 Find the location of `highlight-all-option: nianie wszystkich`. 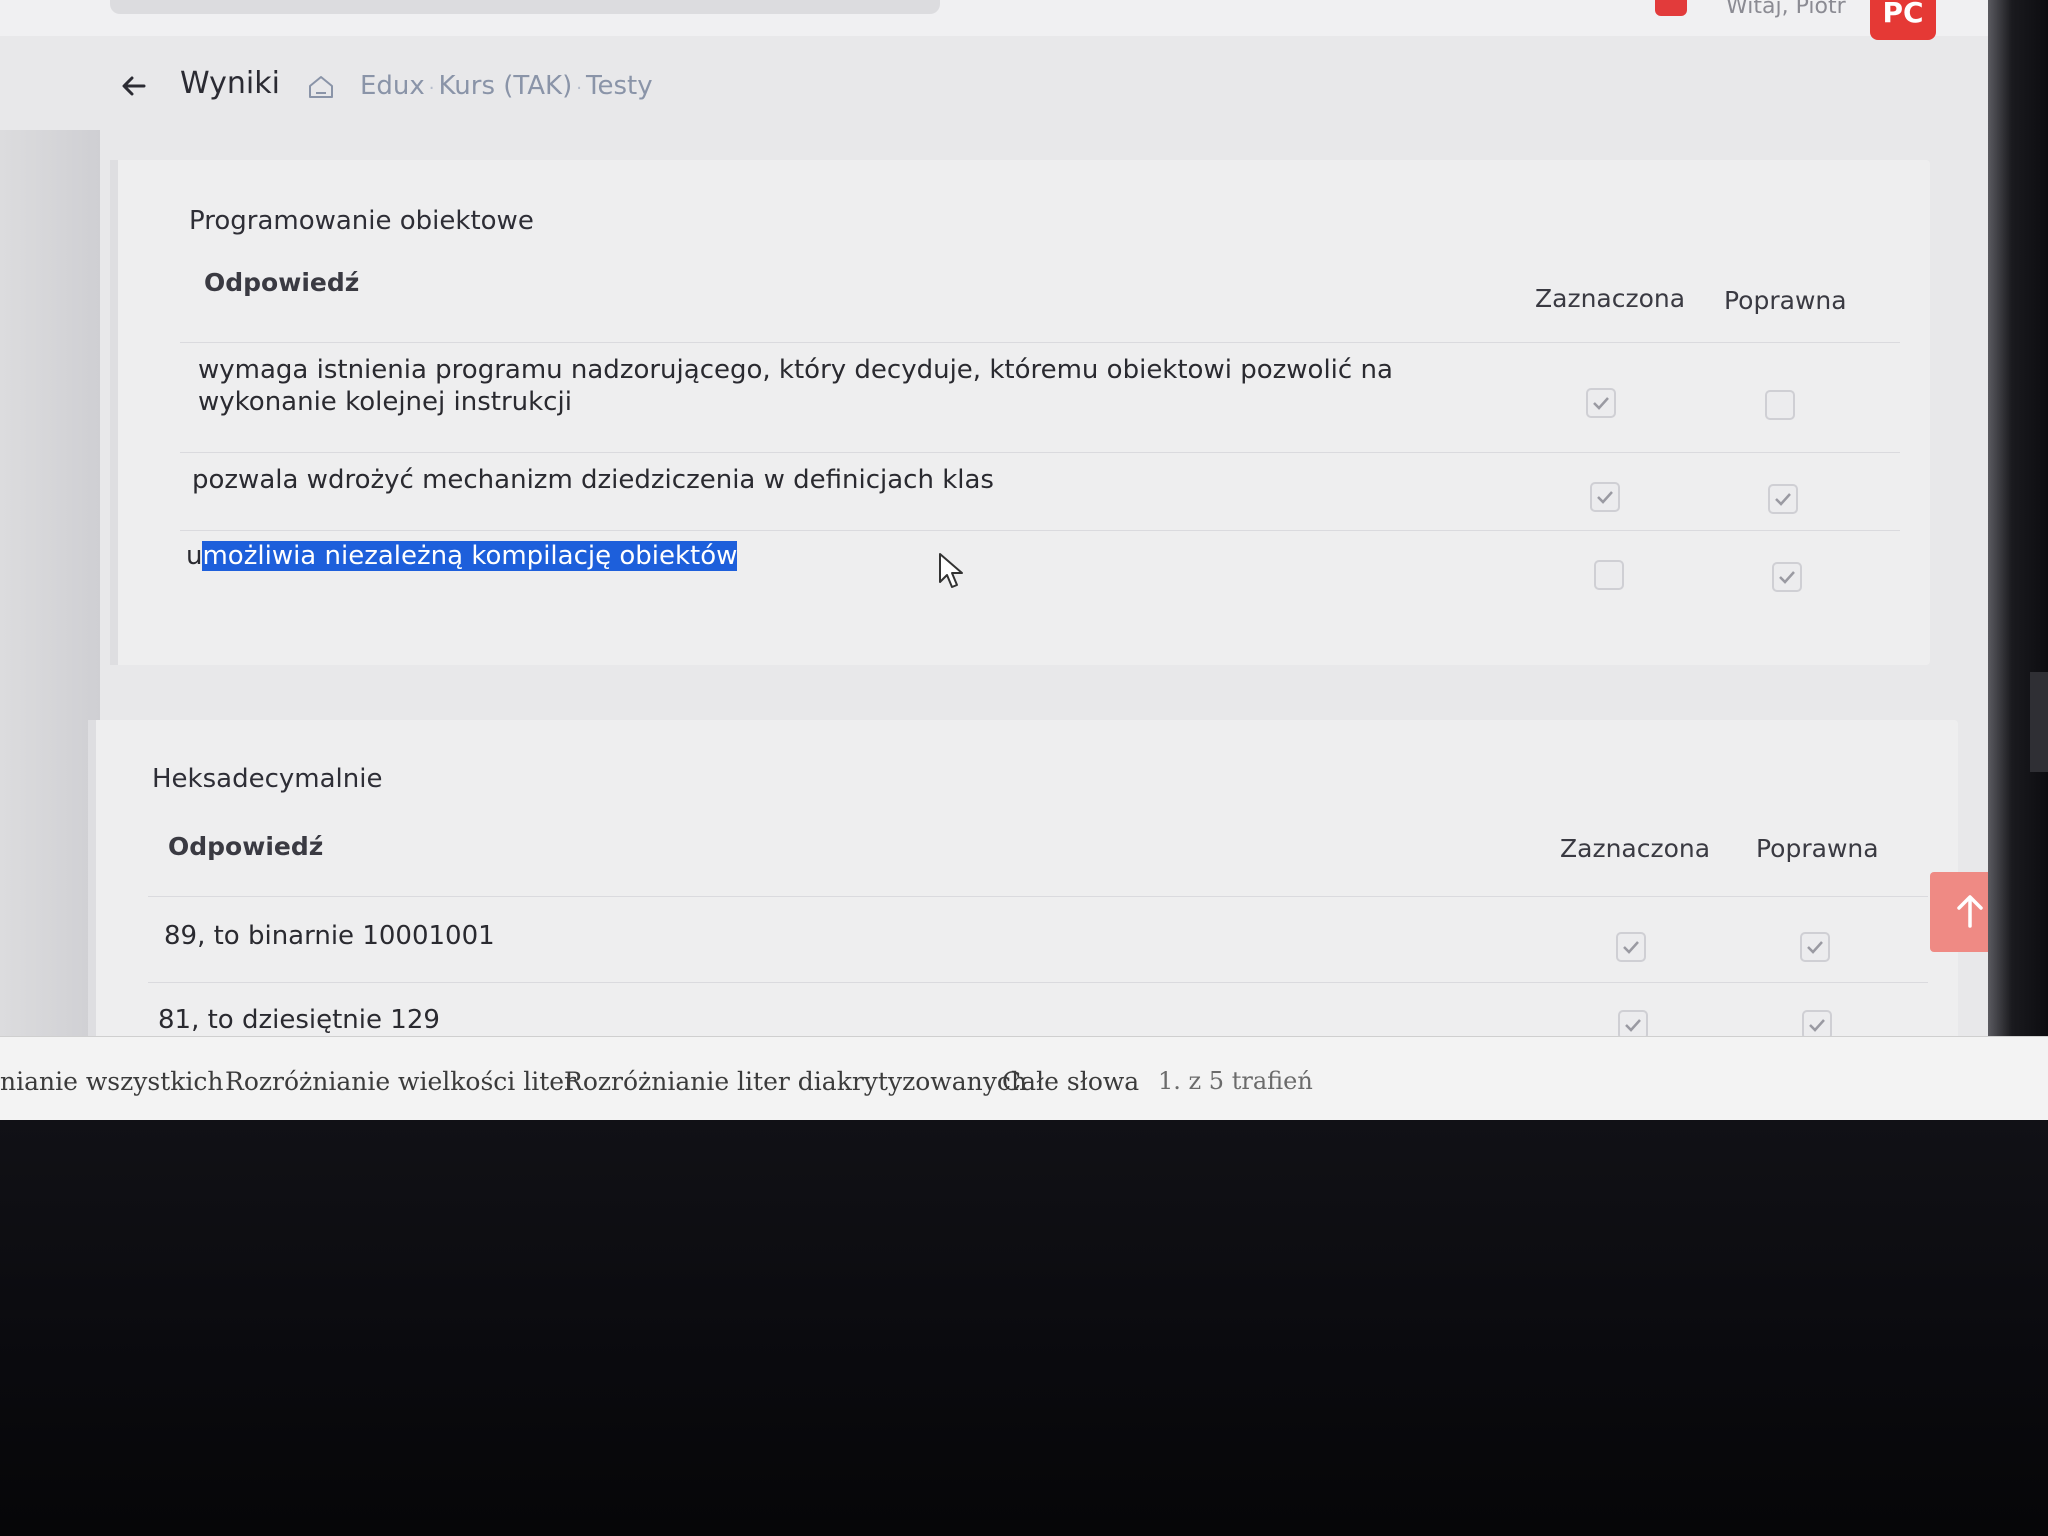

highlight-all-option: nianie wszystkich is located at coordinates (112, 1081).